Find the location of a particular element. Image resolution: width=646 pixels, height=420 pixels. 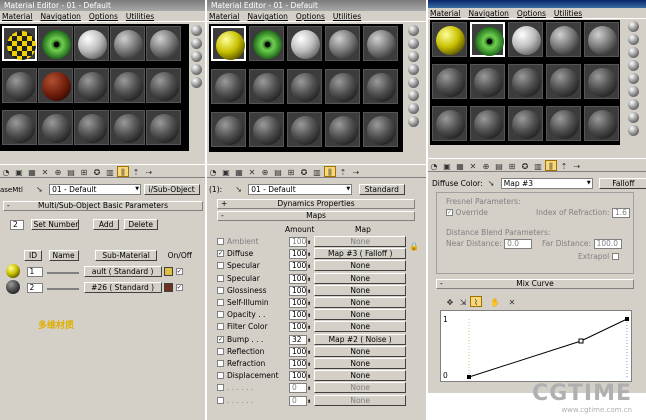

video-check-icon is located at coordinates (633, 78).